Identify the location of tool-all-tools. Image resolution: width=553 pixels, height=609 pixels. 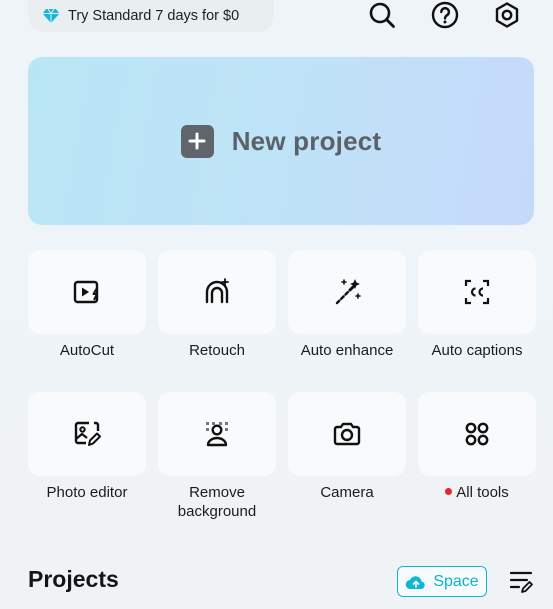
(477, 434).